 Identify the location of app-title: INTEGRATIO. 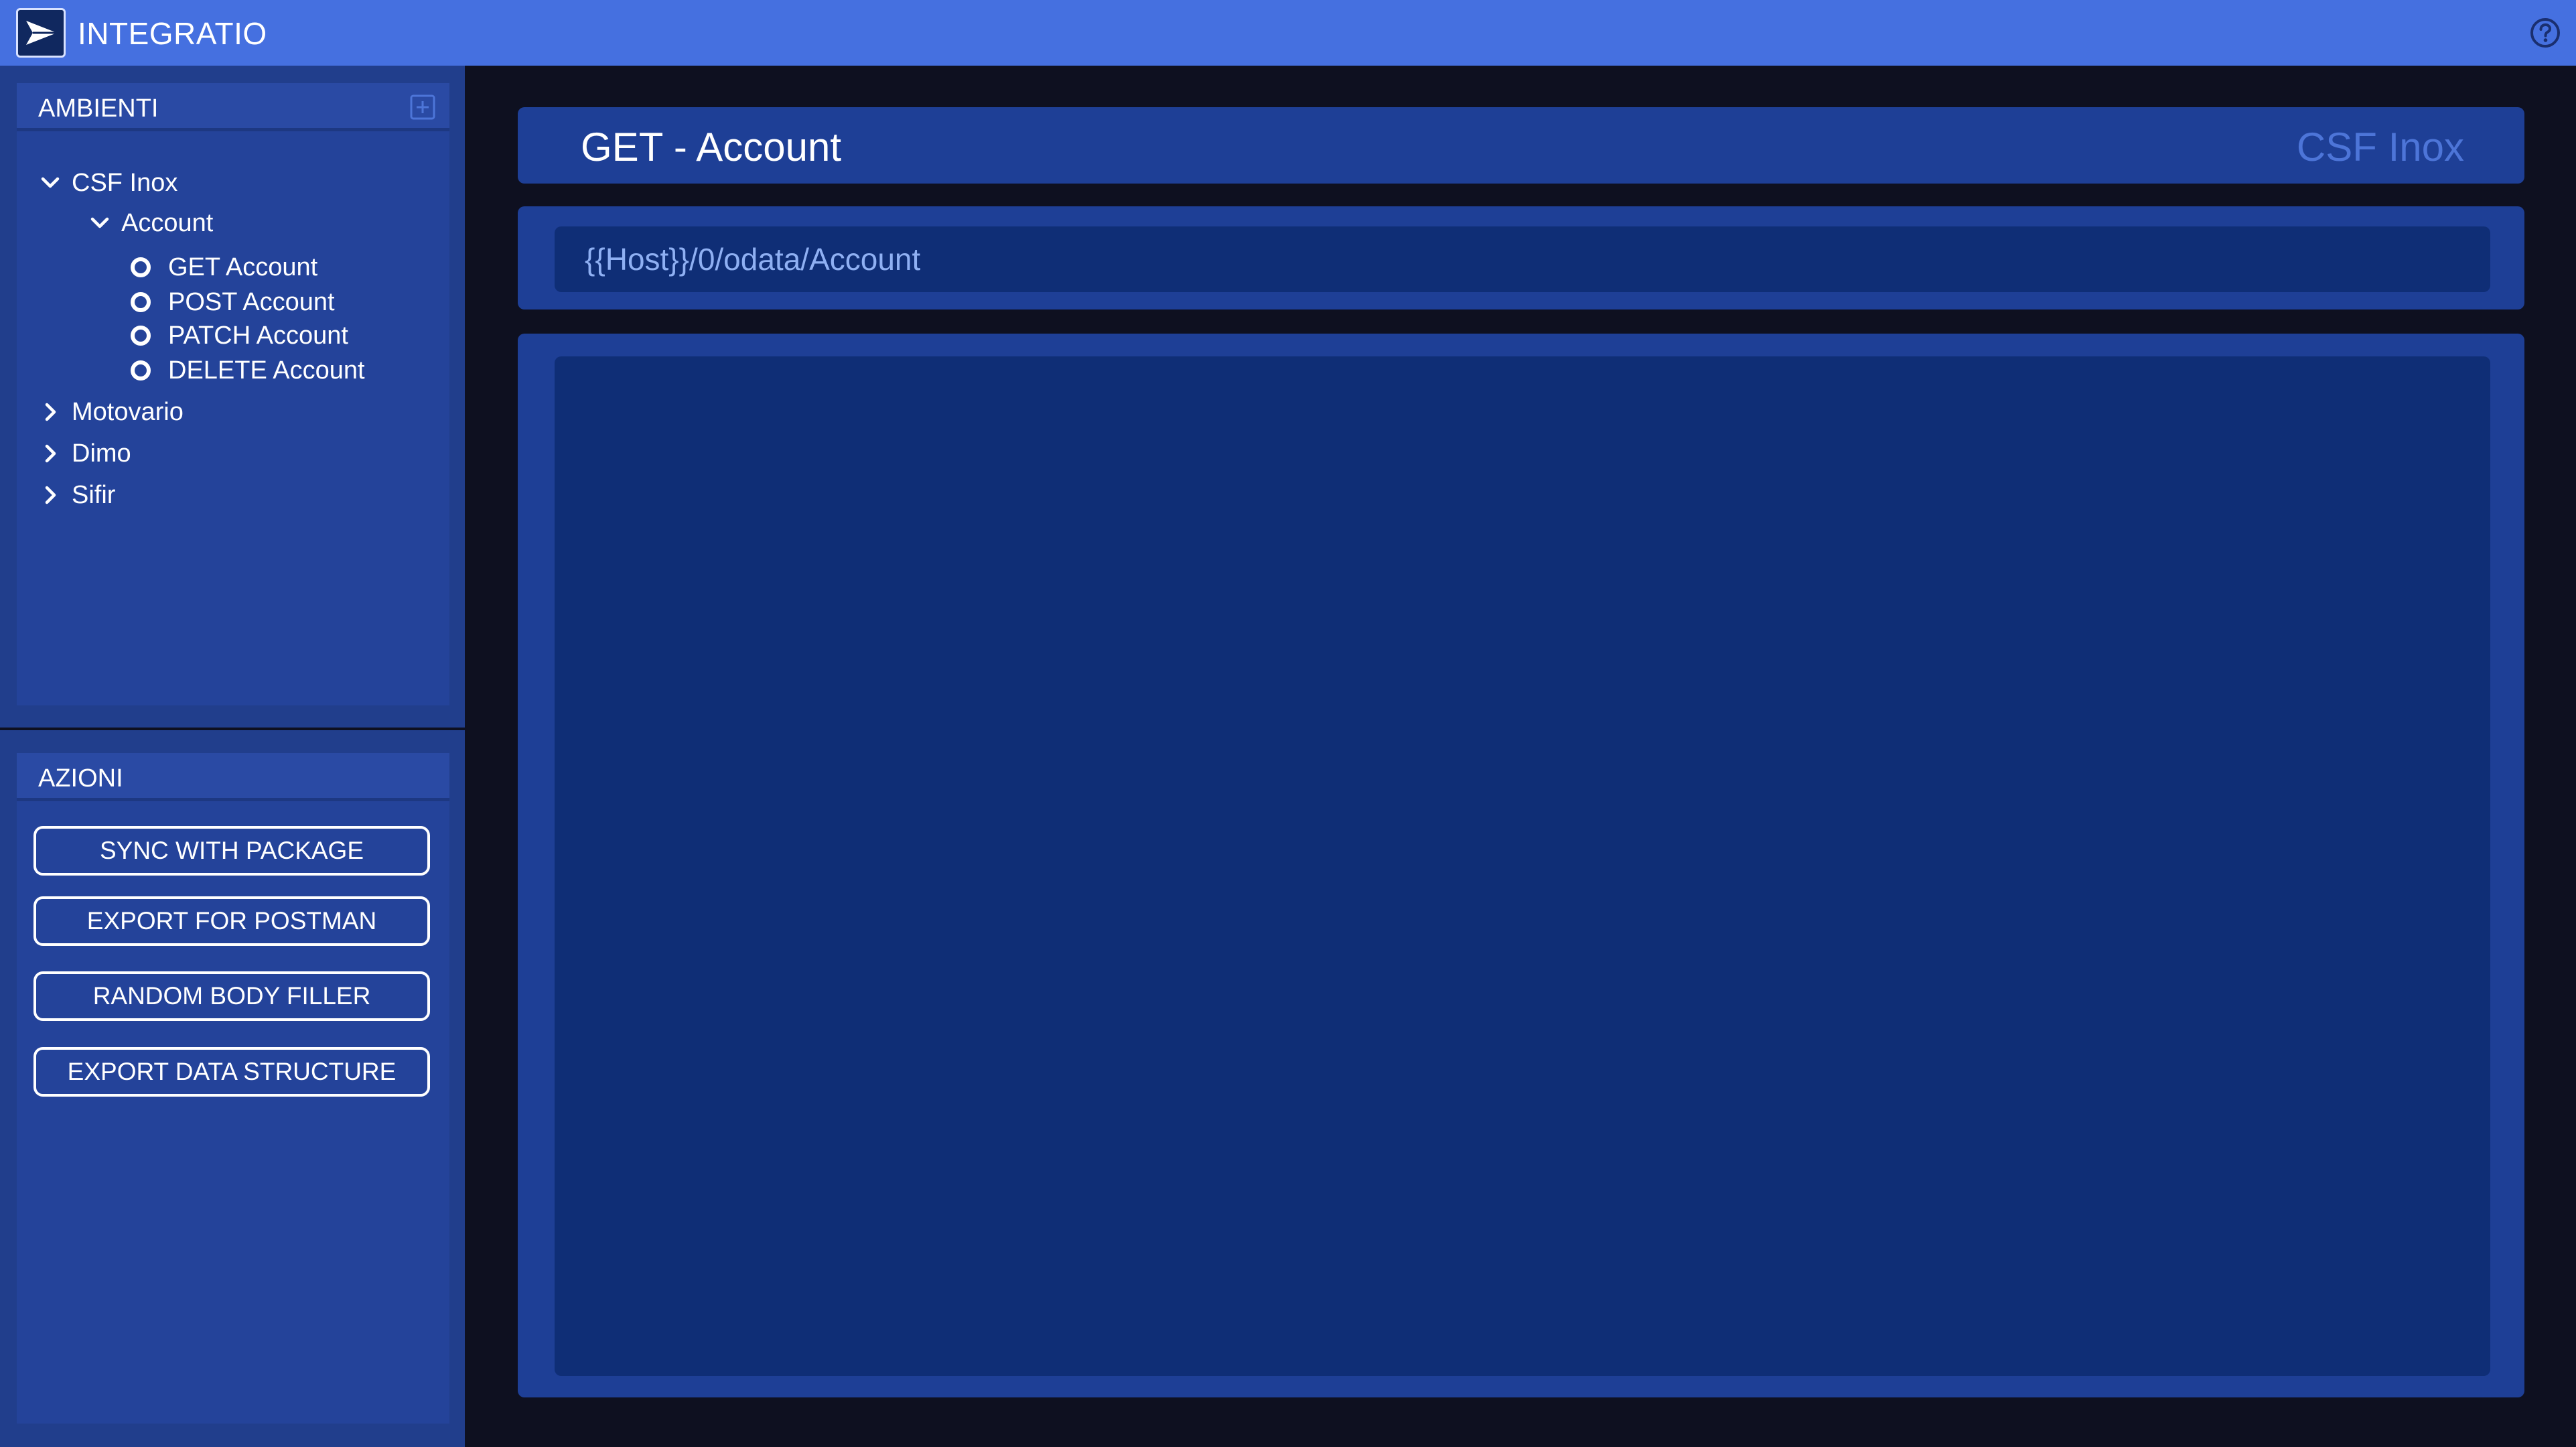
(172, 33).